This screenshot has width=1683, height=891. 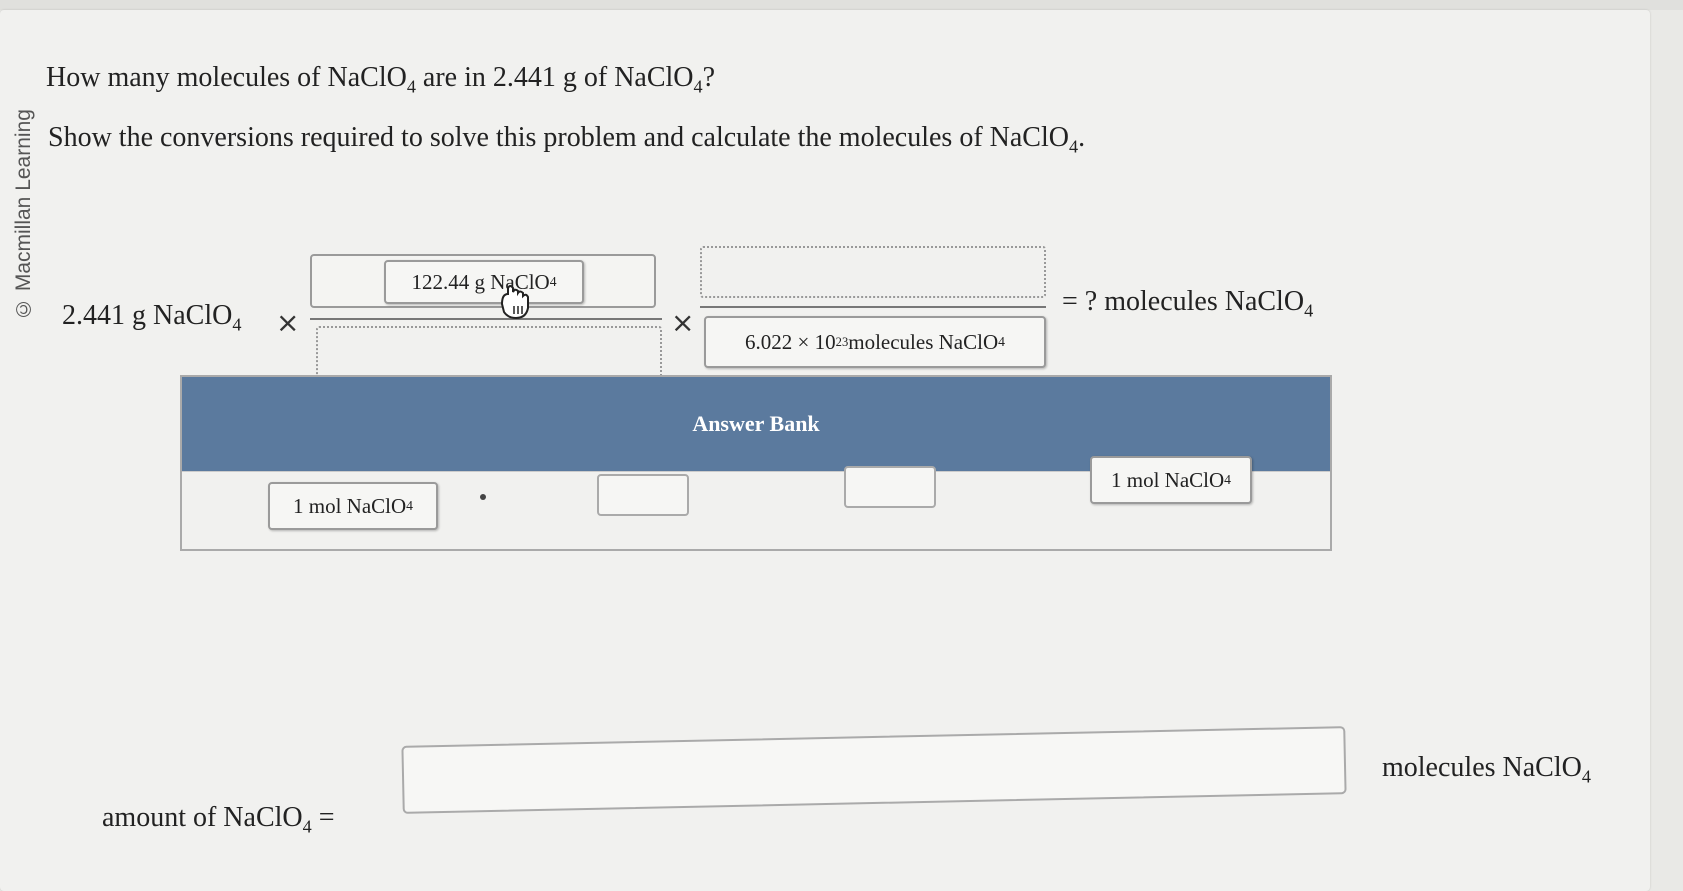 I want to click on answer-label: amount of NaClO4 =, so click(x=218, y=819).